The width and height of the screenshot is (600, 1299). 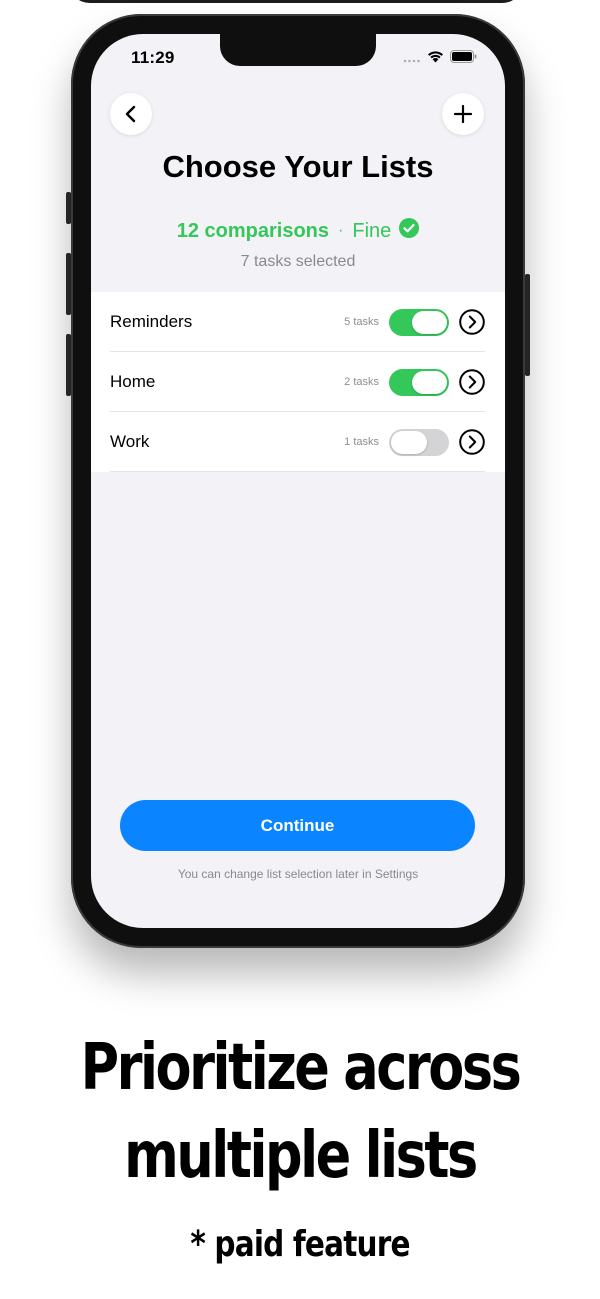 What do you see at coordinates (463, 59) in the screenshot?
I see `battery-icon` at bounding box center [463, 59].